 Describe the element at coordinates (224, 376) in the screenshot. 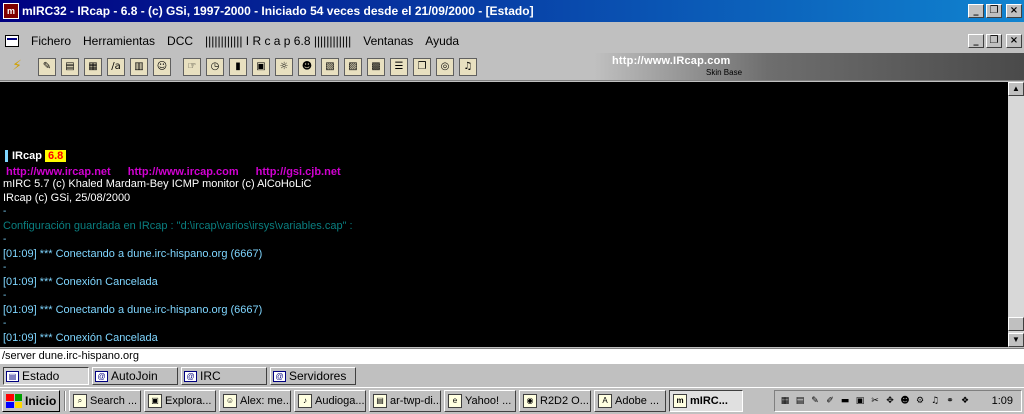

I see `switch-irc: @ IRC` at that location.